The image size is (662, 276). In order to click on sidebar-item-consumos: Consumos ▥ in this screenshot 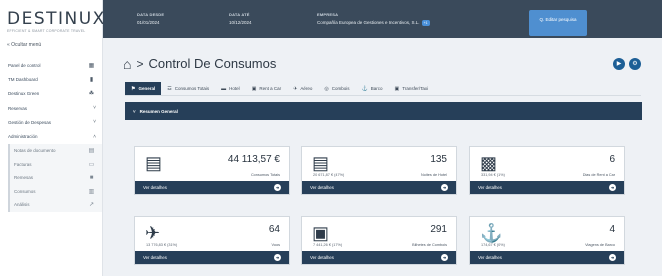, I will do `click(56, 192)`.